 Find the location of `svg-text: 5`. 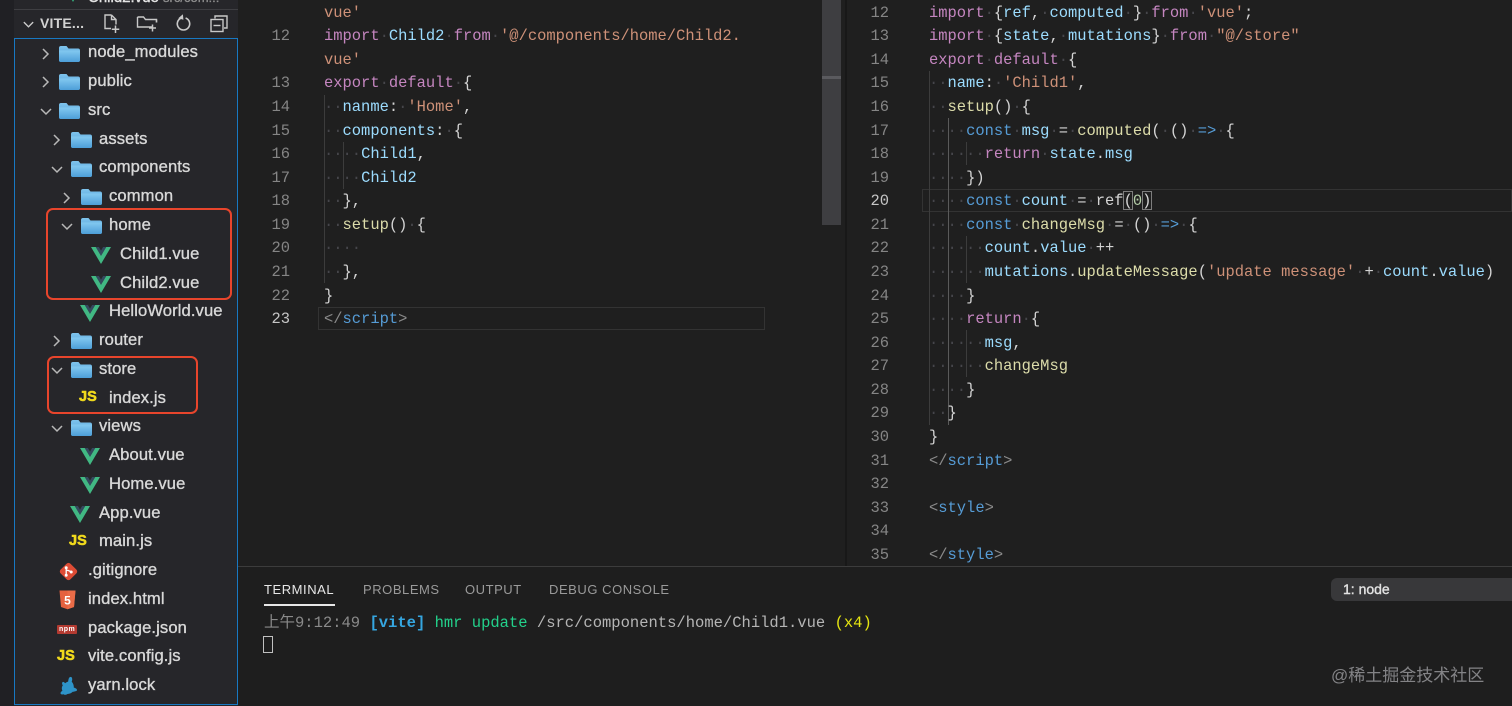

svg-text: 5 is located at coordinates (67, 601).